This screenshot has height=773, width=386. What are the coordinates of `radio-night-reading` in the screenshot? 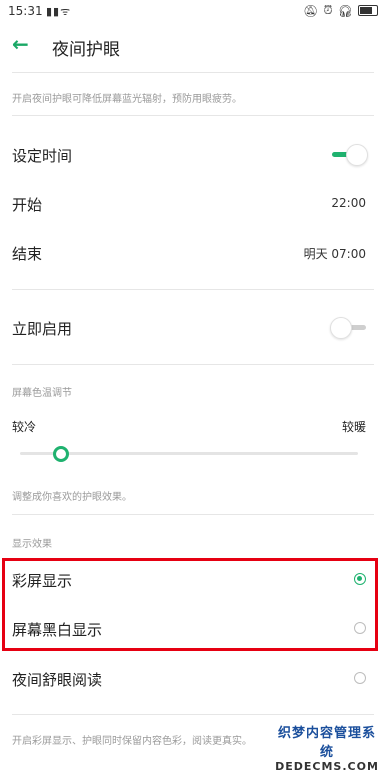 It's located at (360, 678).